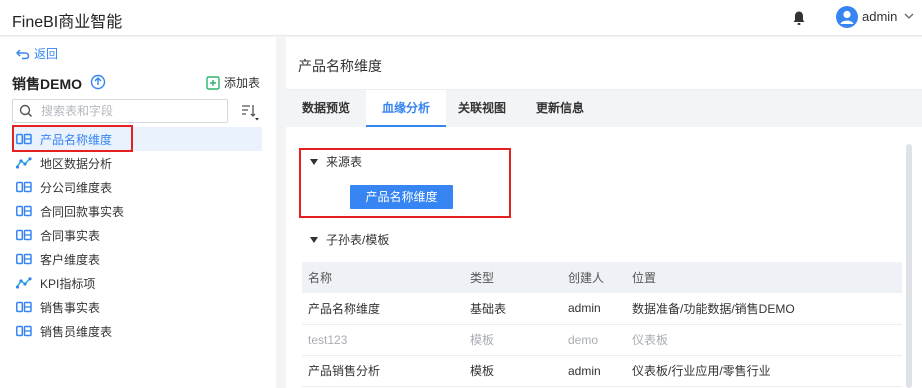 The height and width of the screenshot is (388, 922). I want to click on back-label: 返回, so click(46, 54).